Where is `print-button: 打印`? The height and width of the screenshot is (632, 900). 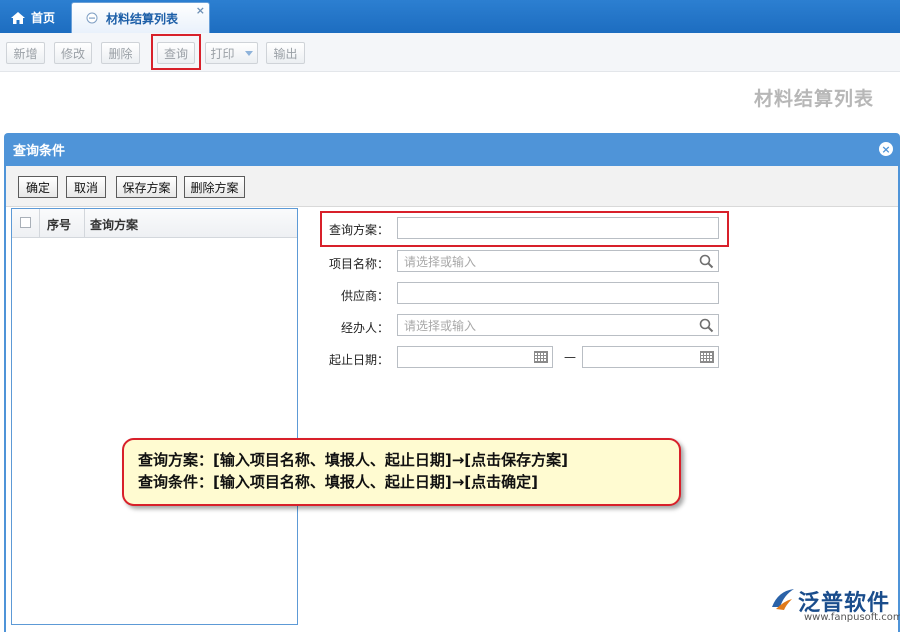 print-button: 打印 is located at coordinates (231, 53).